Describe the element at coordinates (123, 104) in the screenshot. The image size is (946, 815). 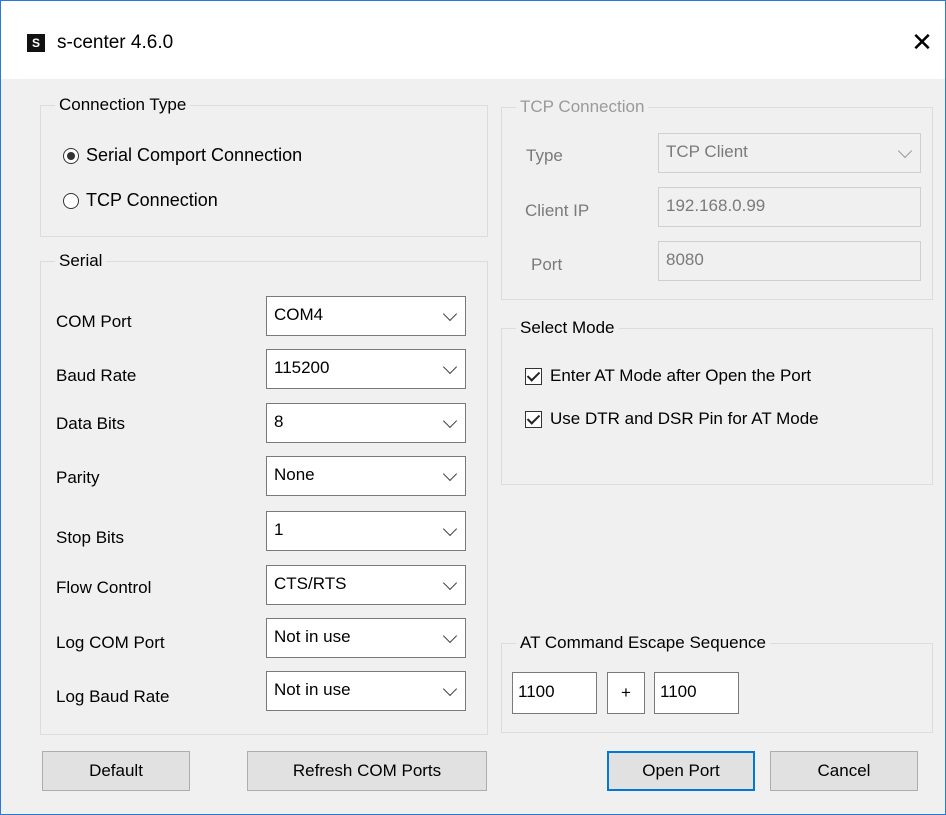
I see `connection-type-legend: Connection Type` at that location.